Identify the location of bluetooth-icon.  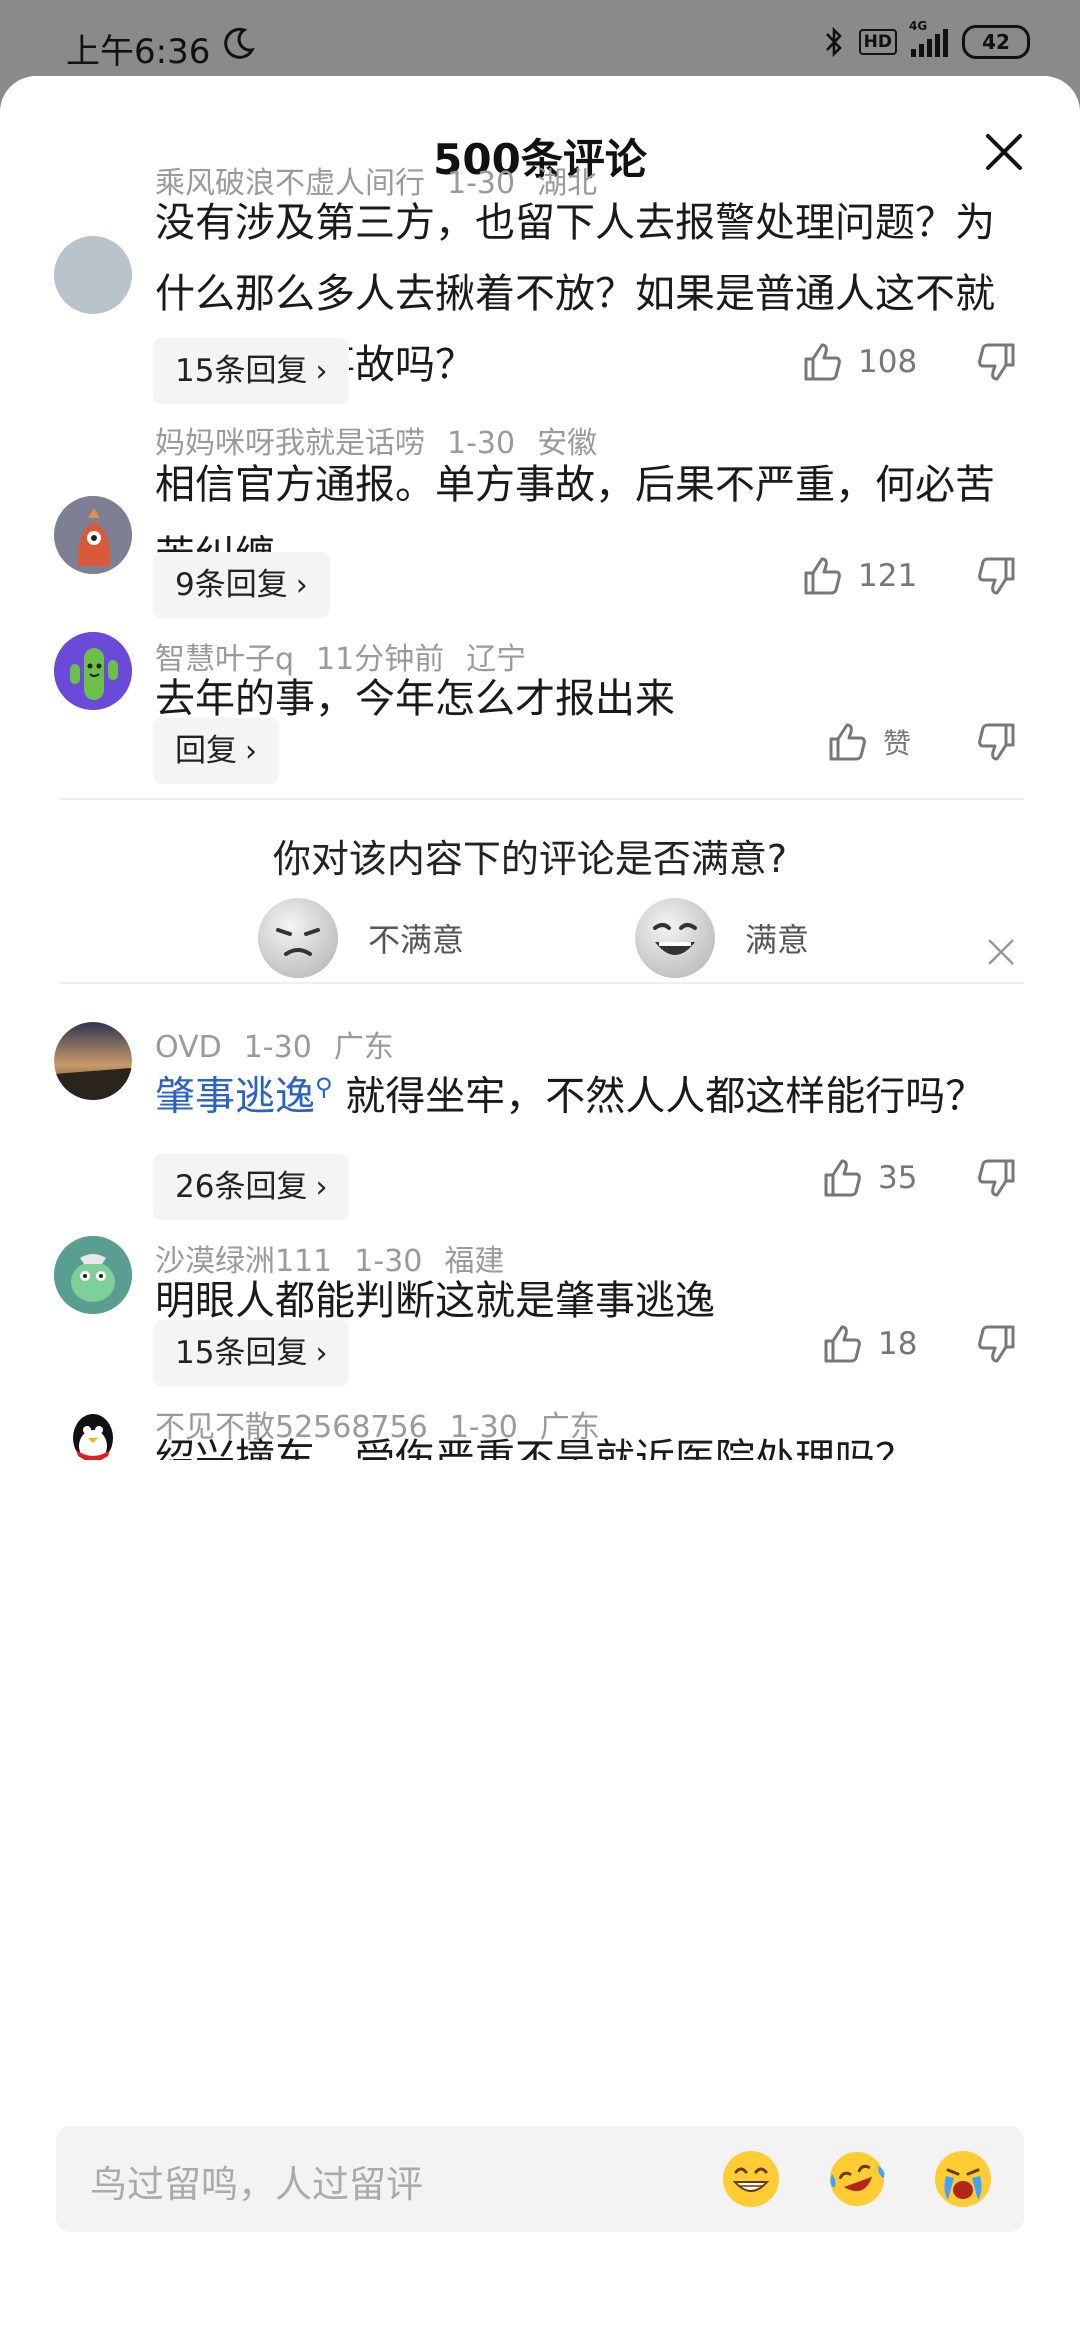
(833, 42).